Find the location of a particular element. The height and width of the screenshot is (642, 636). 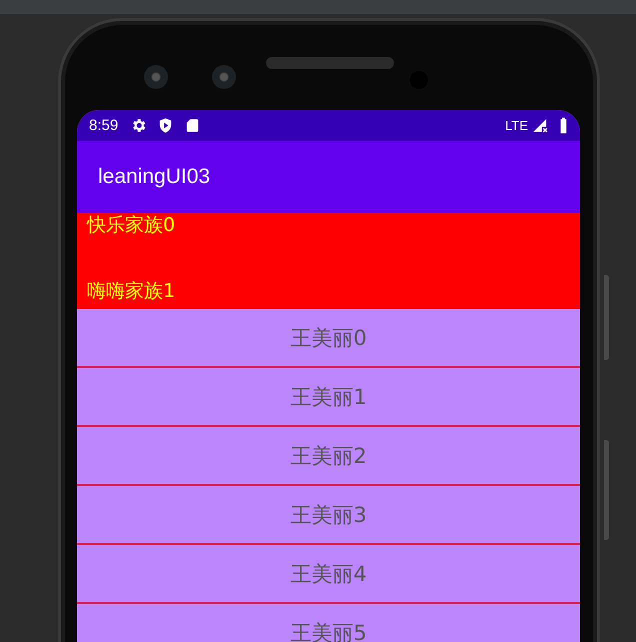

family-label: 嗨嗨家族1 is located at coordinates (131, 291).